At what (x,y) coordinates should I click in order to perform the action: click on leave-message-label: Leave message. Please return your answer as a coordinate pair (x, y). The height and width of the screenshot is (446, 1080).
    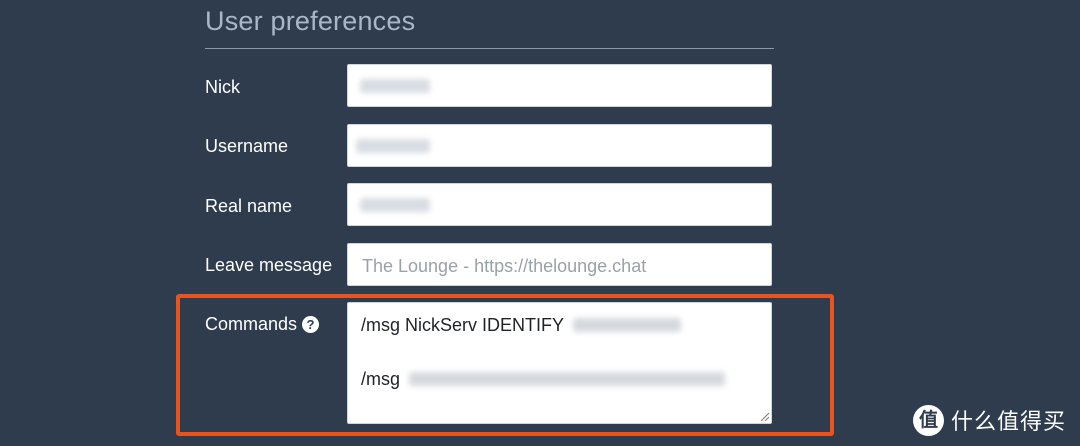
    Looking at the image, I should click on (269, 265).